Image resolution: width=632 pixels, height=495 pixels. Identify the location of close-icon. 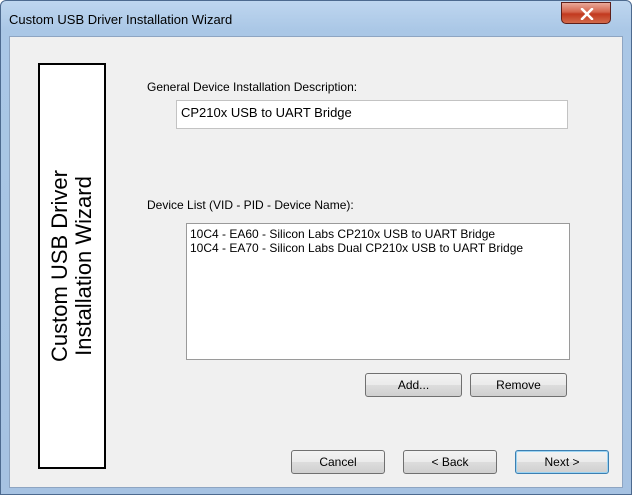
(587, 14).